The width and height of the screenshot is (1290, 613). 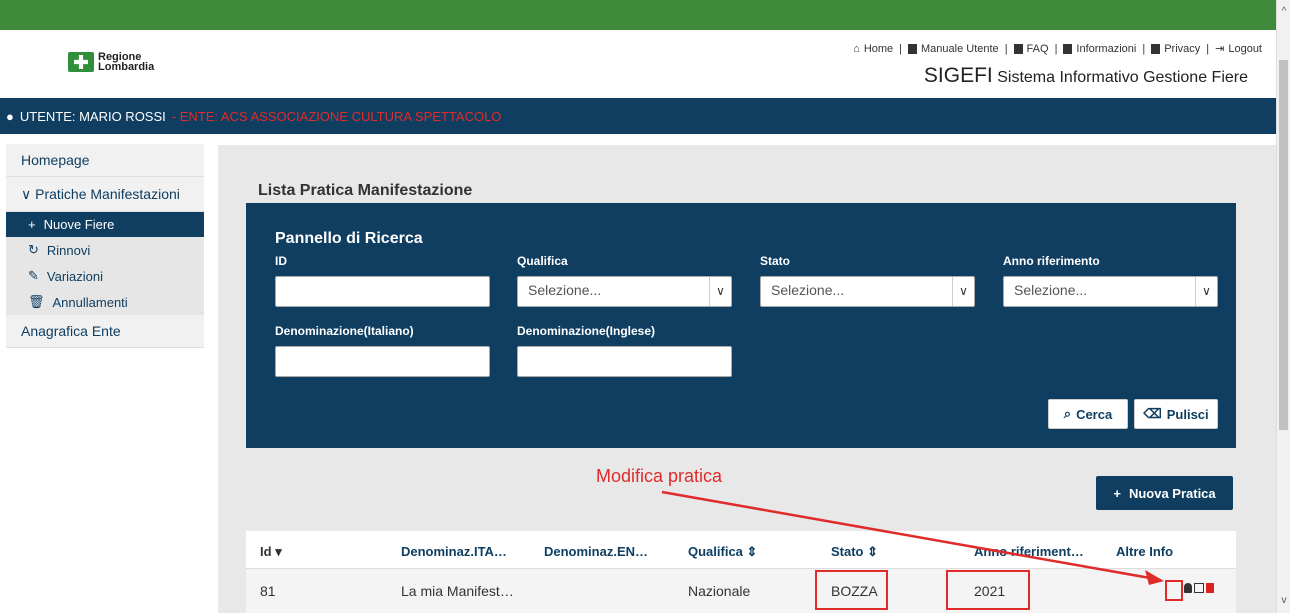 I want to click on field-qualifica: Qualifica Selezione... ∨, so click(x=624, y=280).